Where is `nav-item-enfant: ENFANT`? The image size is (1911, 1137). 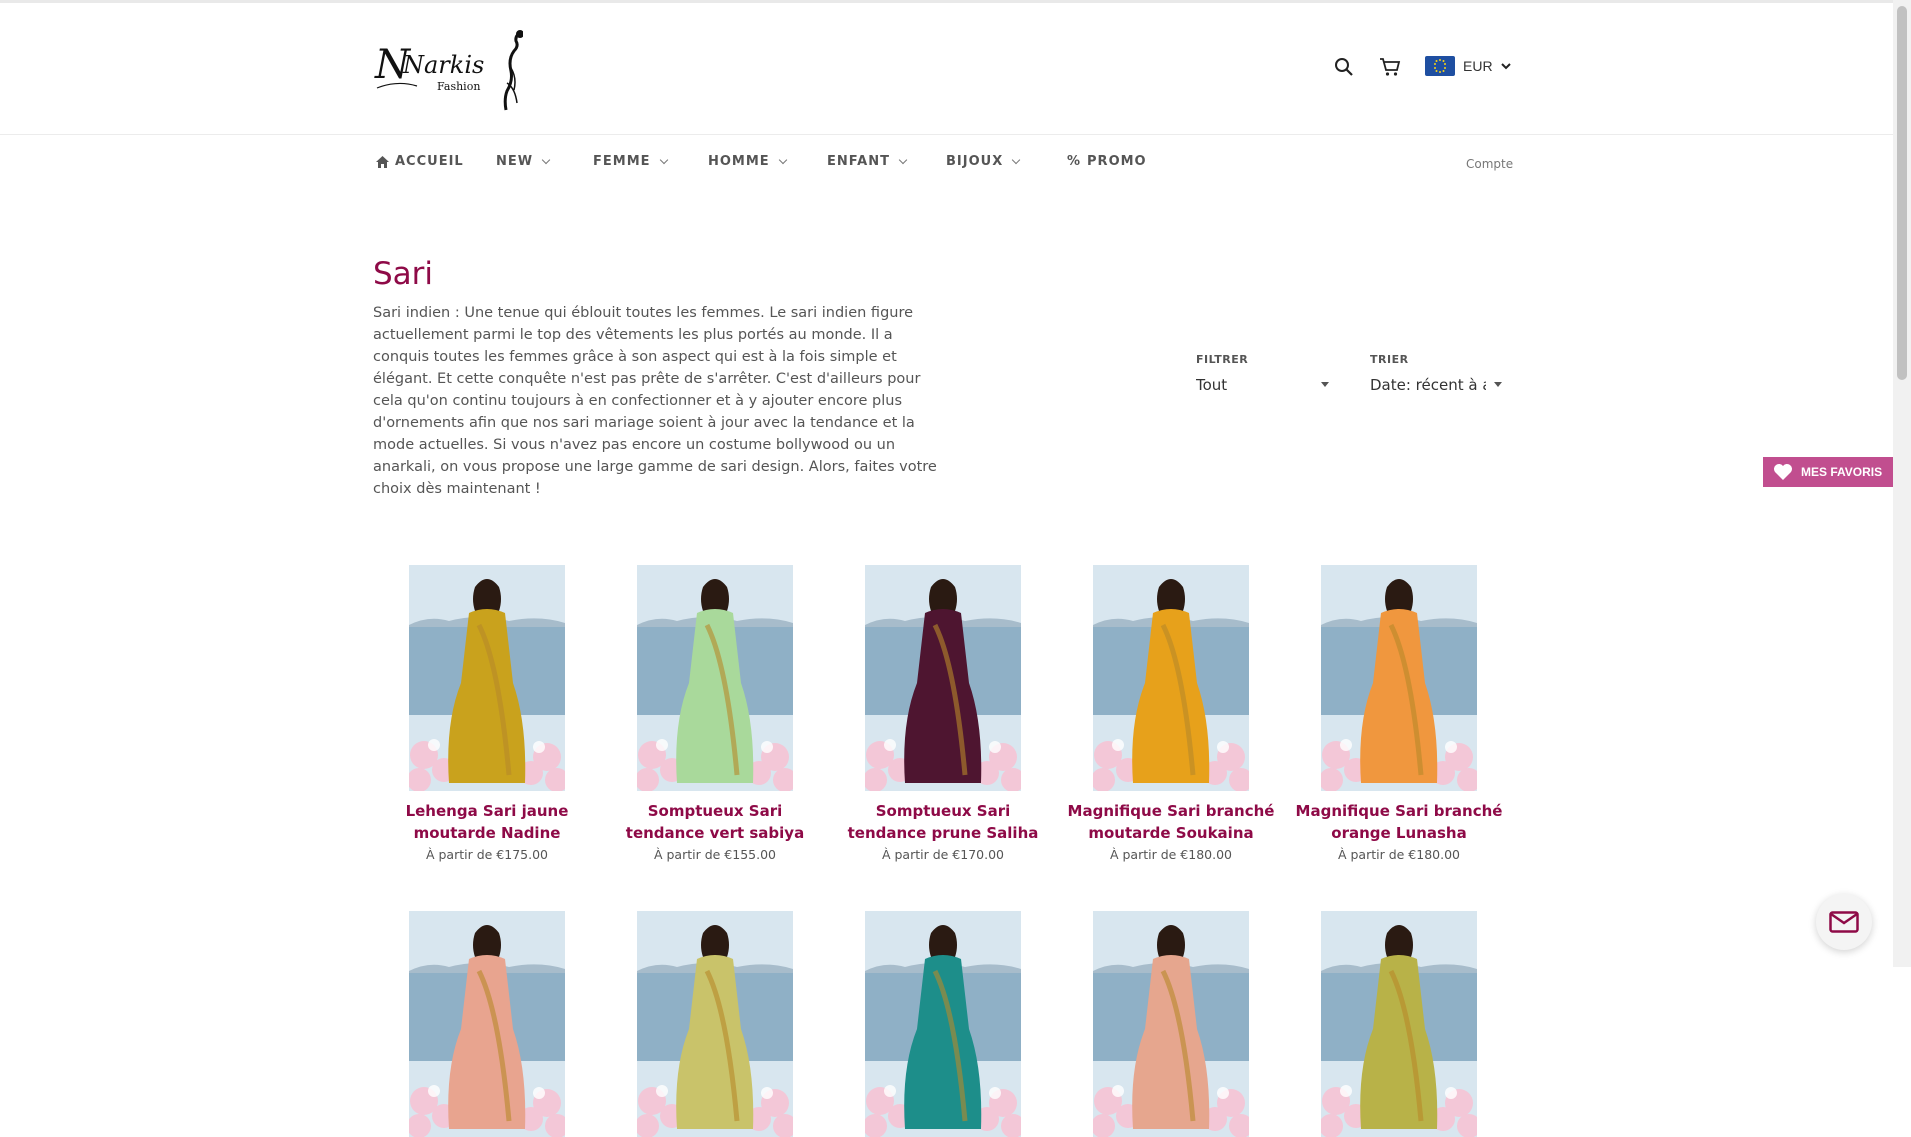 nav-item-enfant: ENFANT is located at coordinates (867, 161).